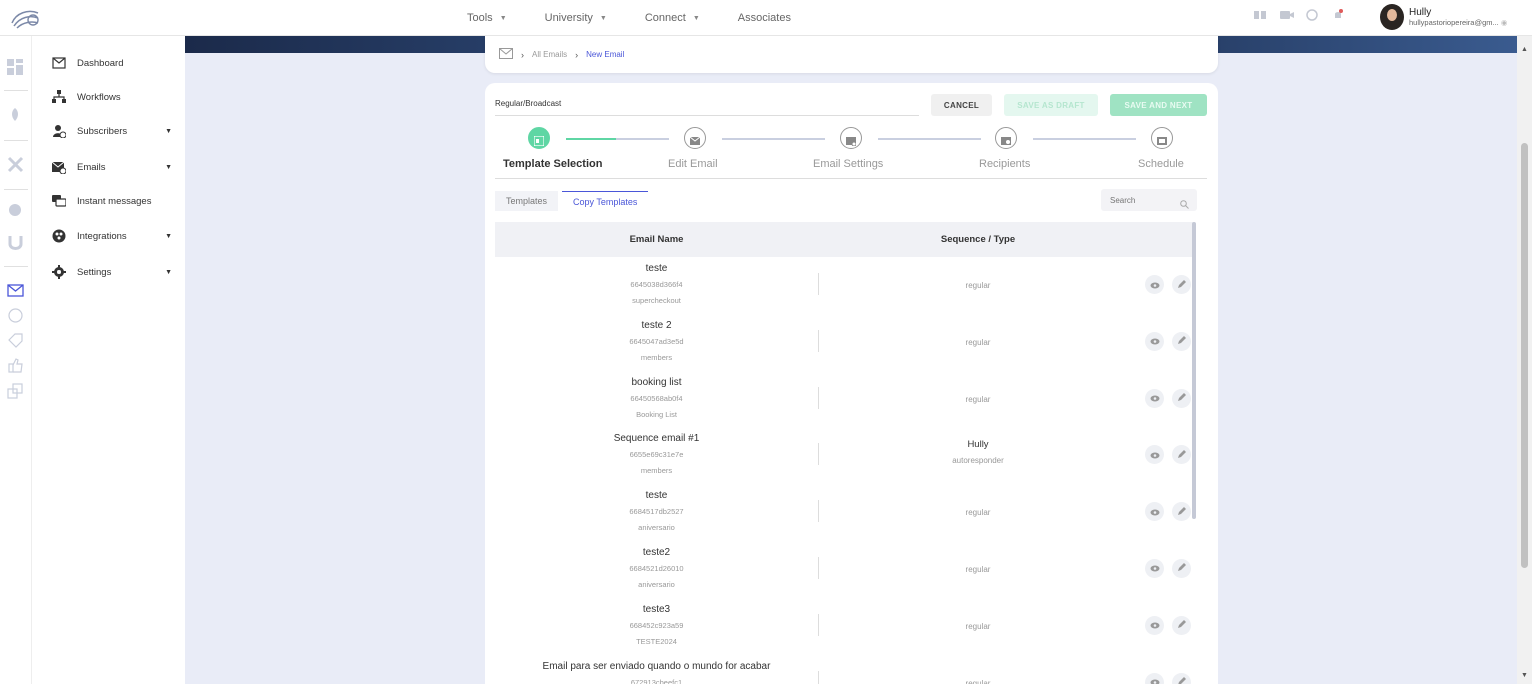  Describe the element at coordinates (1158, 105) in the screenshot. I see `save-and-next-button: SAVE AND NEXT` at that location.